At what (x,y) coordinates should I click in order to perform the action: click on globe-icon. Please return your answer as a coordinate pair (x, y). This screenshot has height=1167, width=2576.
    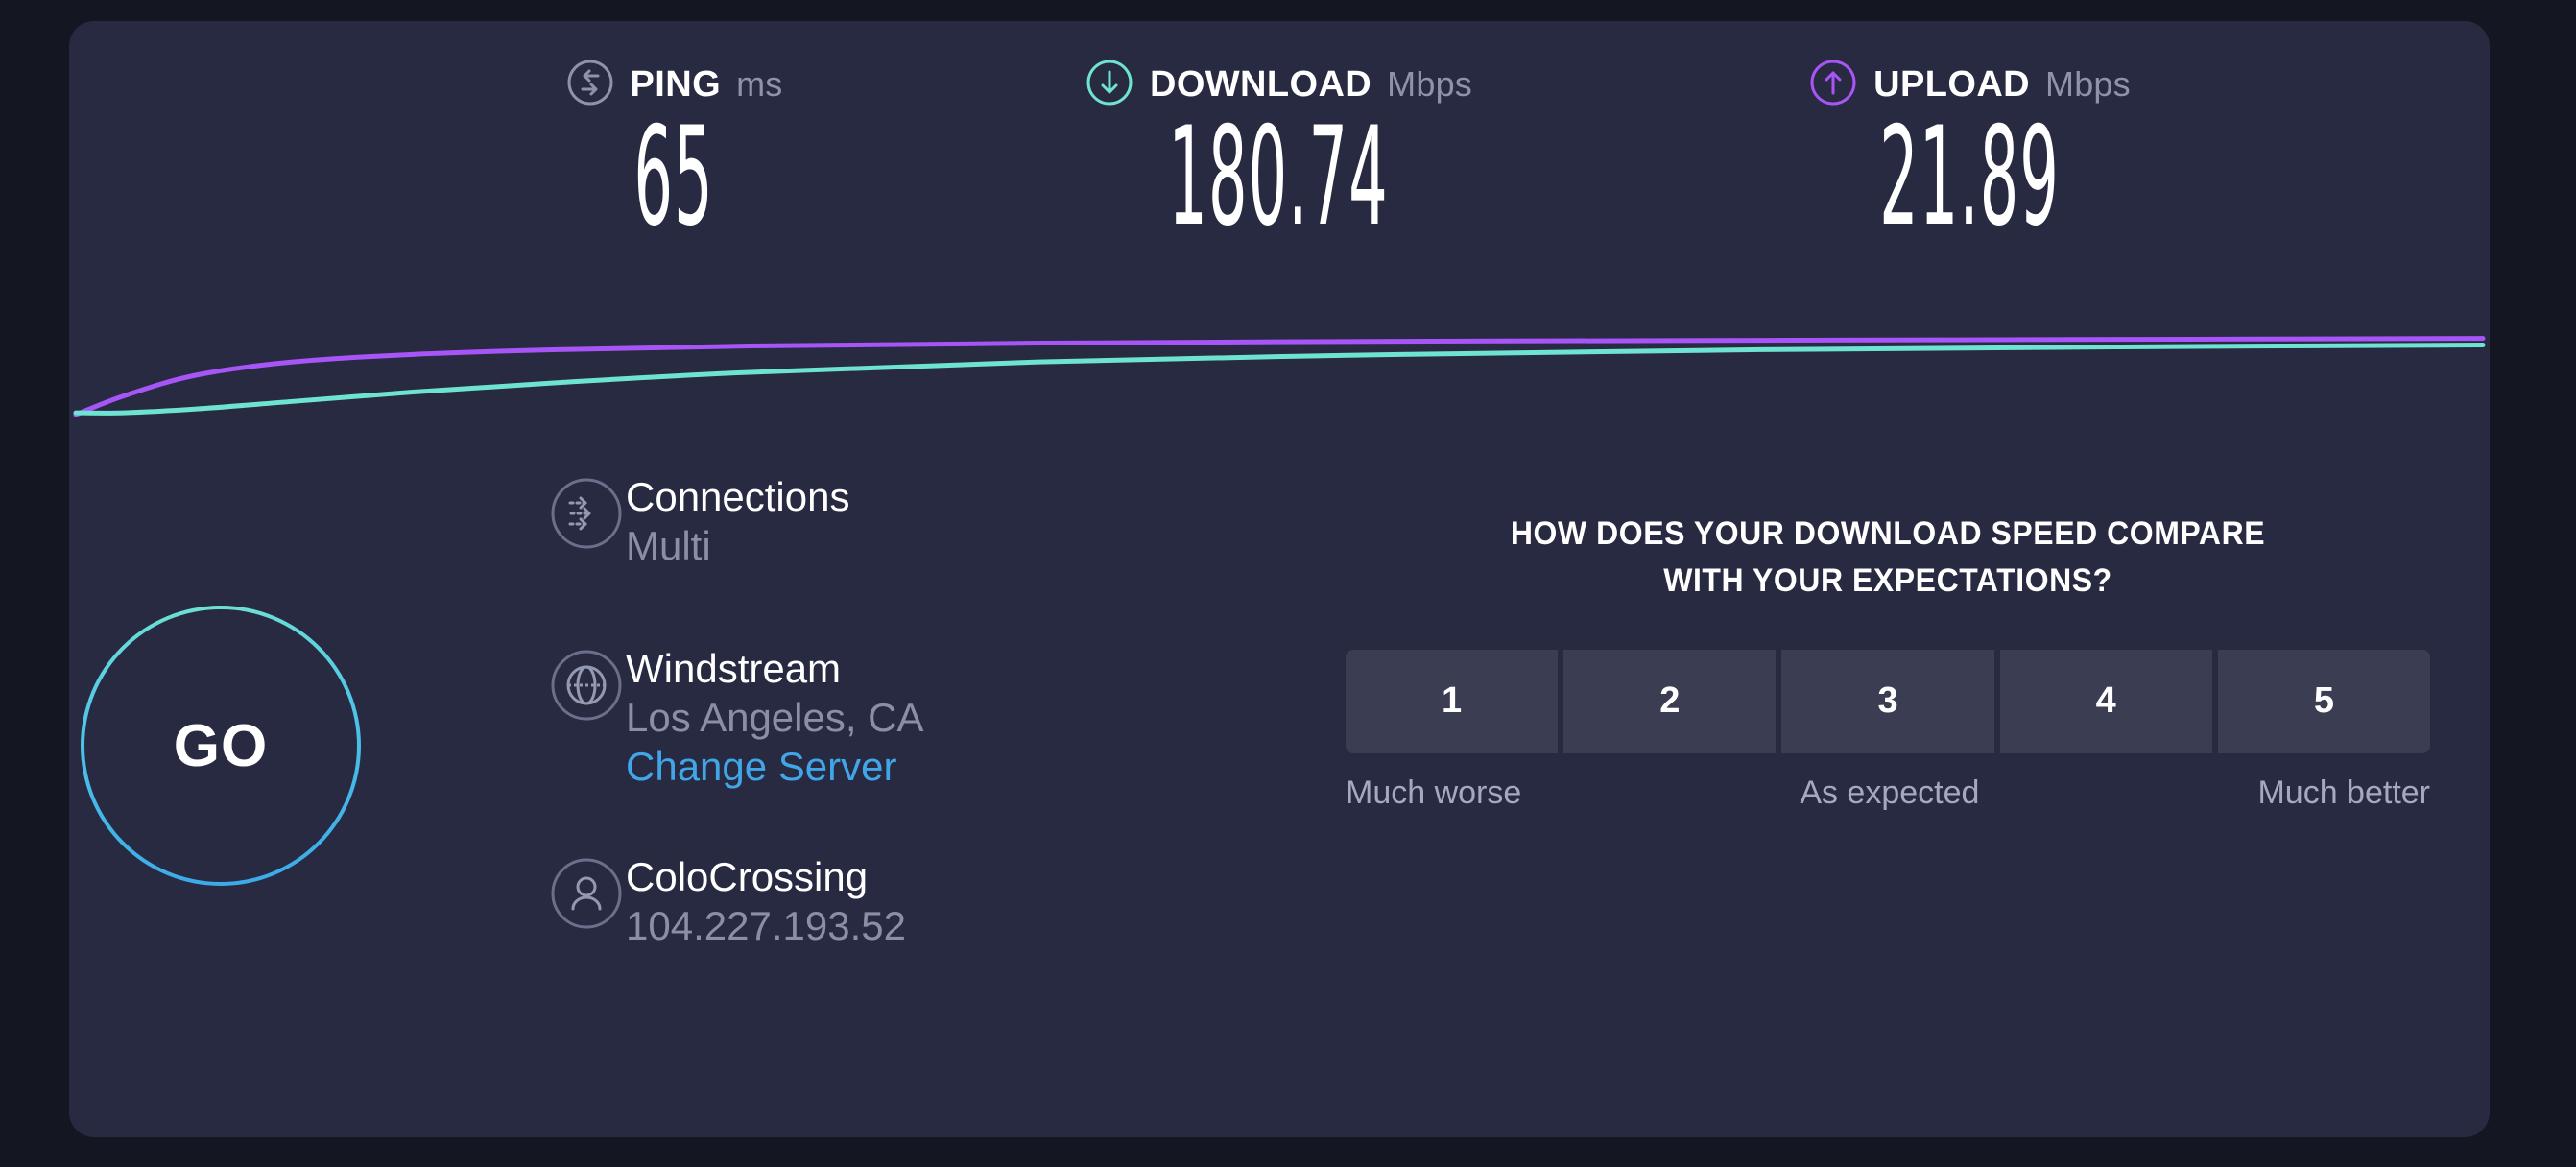
    Looking at the image, I should click on (586, 685).